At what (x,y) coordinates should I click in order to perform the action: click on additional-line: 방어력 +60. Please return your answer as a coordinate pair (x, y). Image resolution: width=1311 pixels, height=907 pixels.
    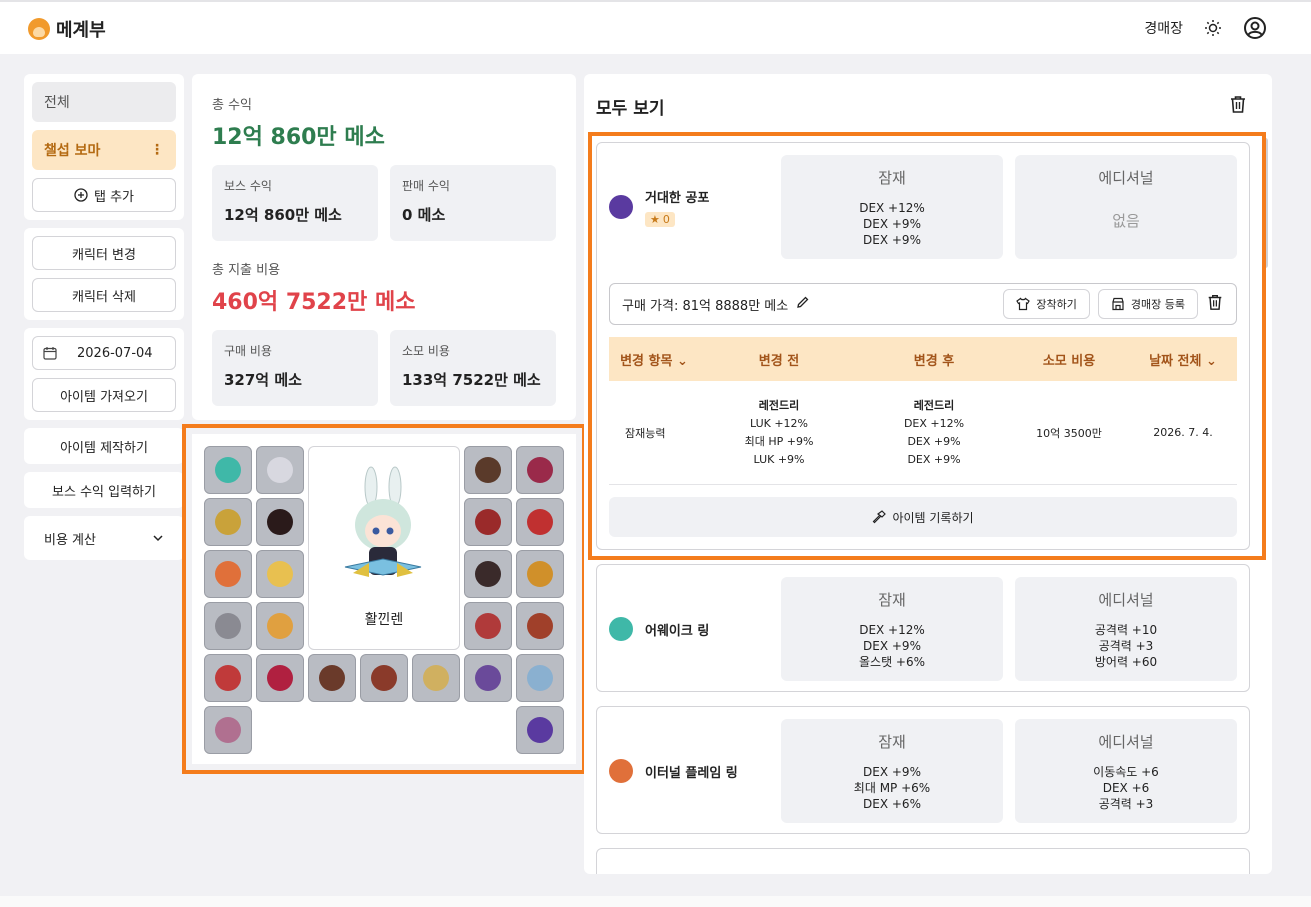
    Looking at the image, I should click on (1126, 662).